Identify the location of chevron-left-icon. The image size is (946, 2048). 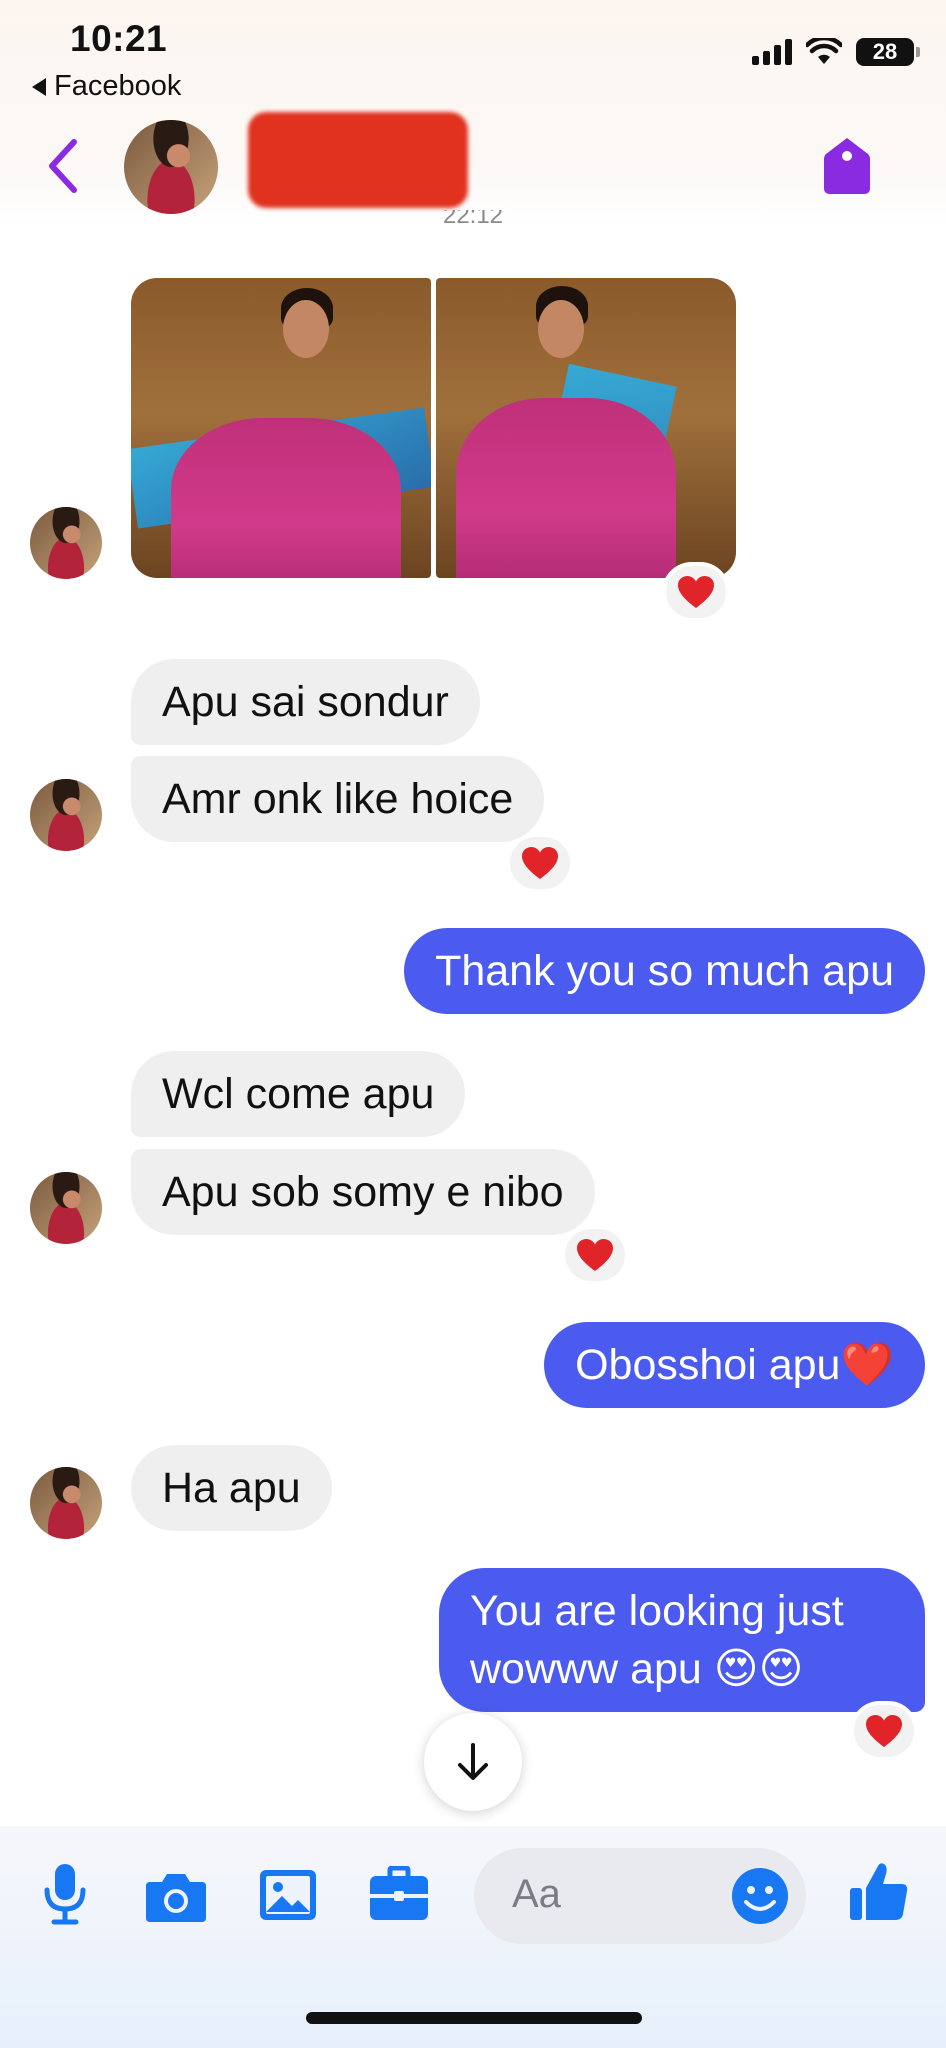
(62, 166).